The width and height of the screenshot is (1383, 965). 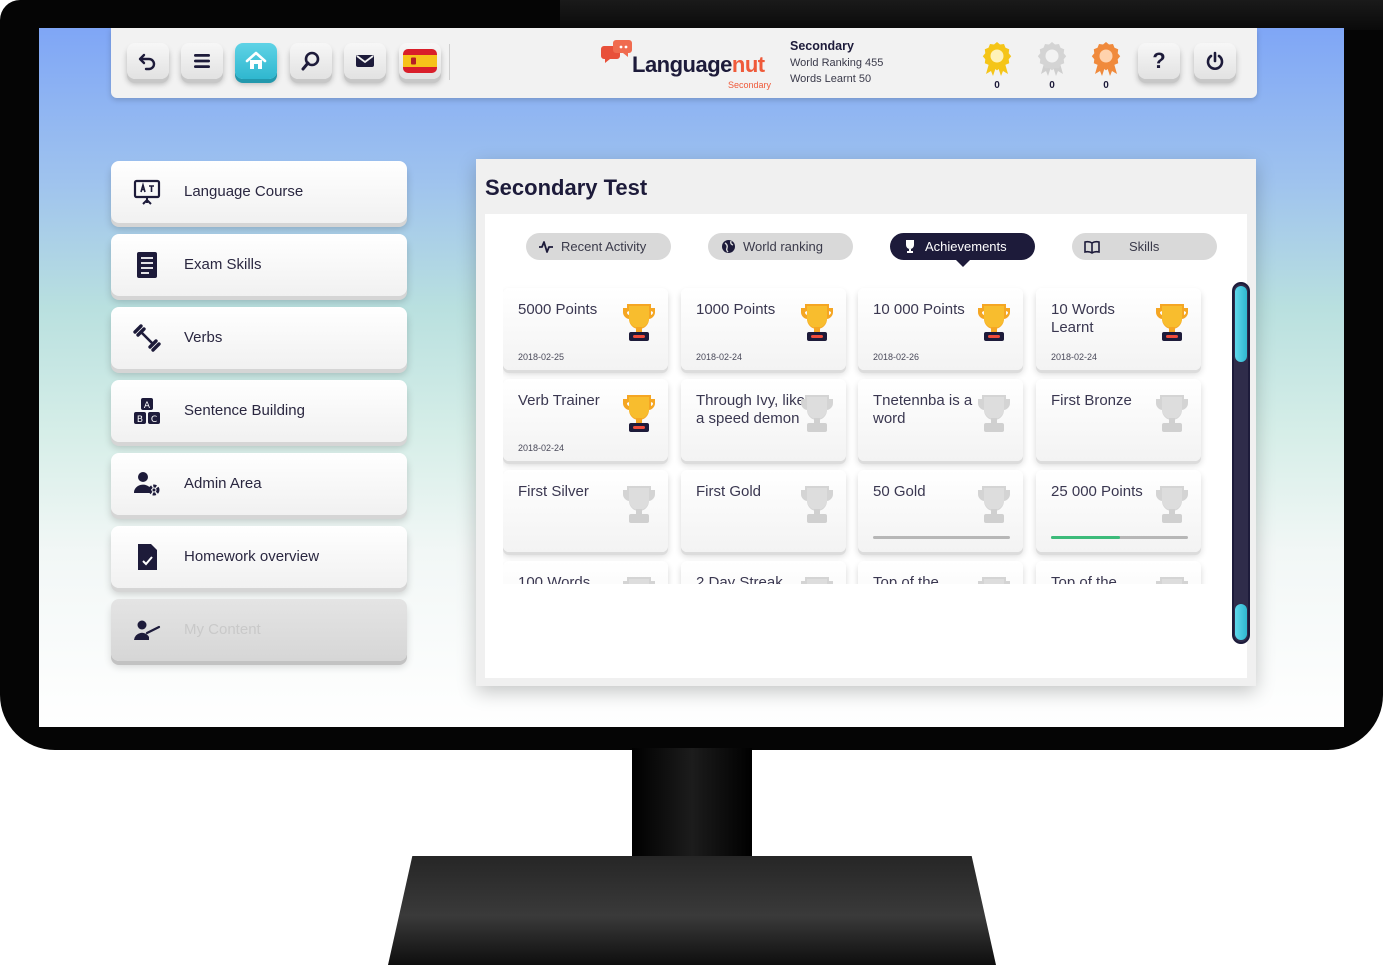 I want to click on search-button, so click(x=311, y=61).